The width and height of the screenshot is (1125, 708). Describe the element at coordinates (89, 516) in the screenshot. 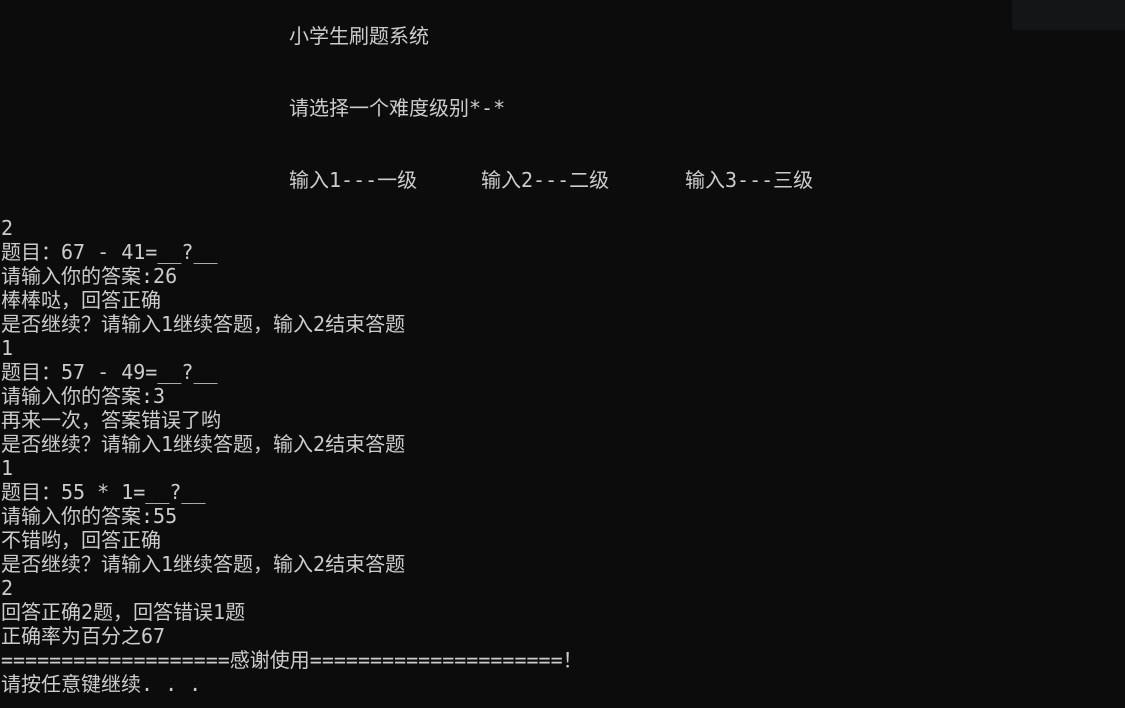

I see `answer-line: 请输入你的答案:55` at that location.